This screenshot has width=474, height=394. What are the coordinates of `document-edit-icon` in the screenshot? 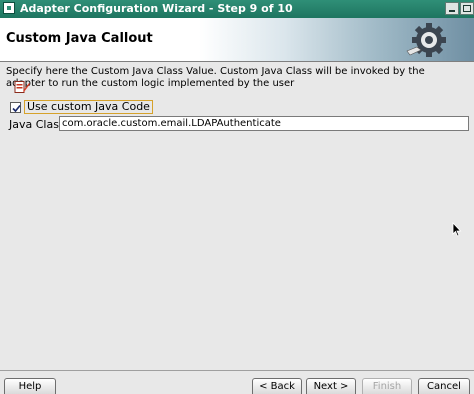 It's located at (22, 87).